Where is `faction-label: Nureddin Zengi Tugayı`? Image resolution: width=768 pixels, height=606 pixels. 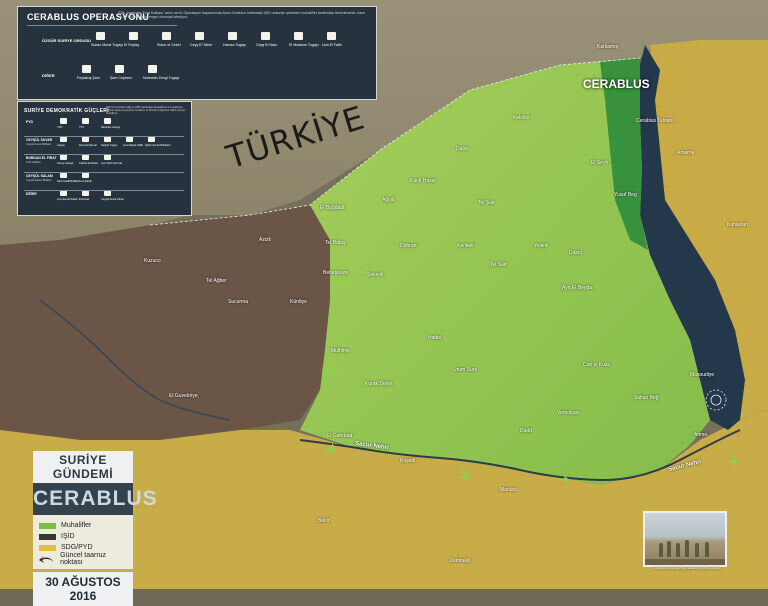
faction-label: Nureddin Zengi Tugayı is located at coordinates (161, 78).